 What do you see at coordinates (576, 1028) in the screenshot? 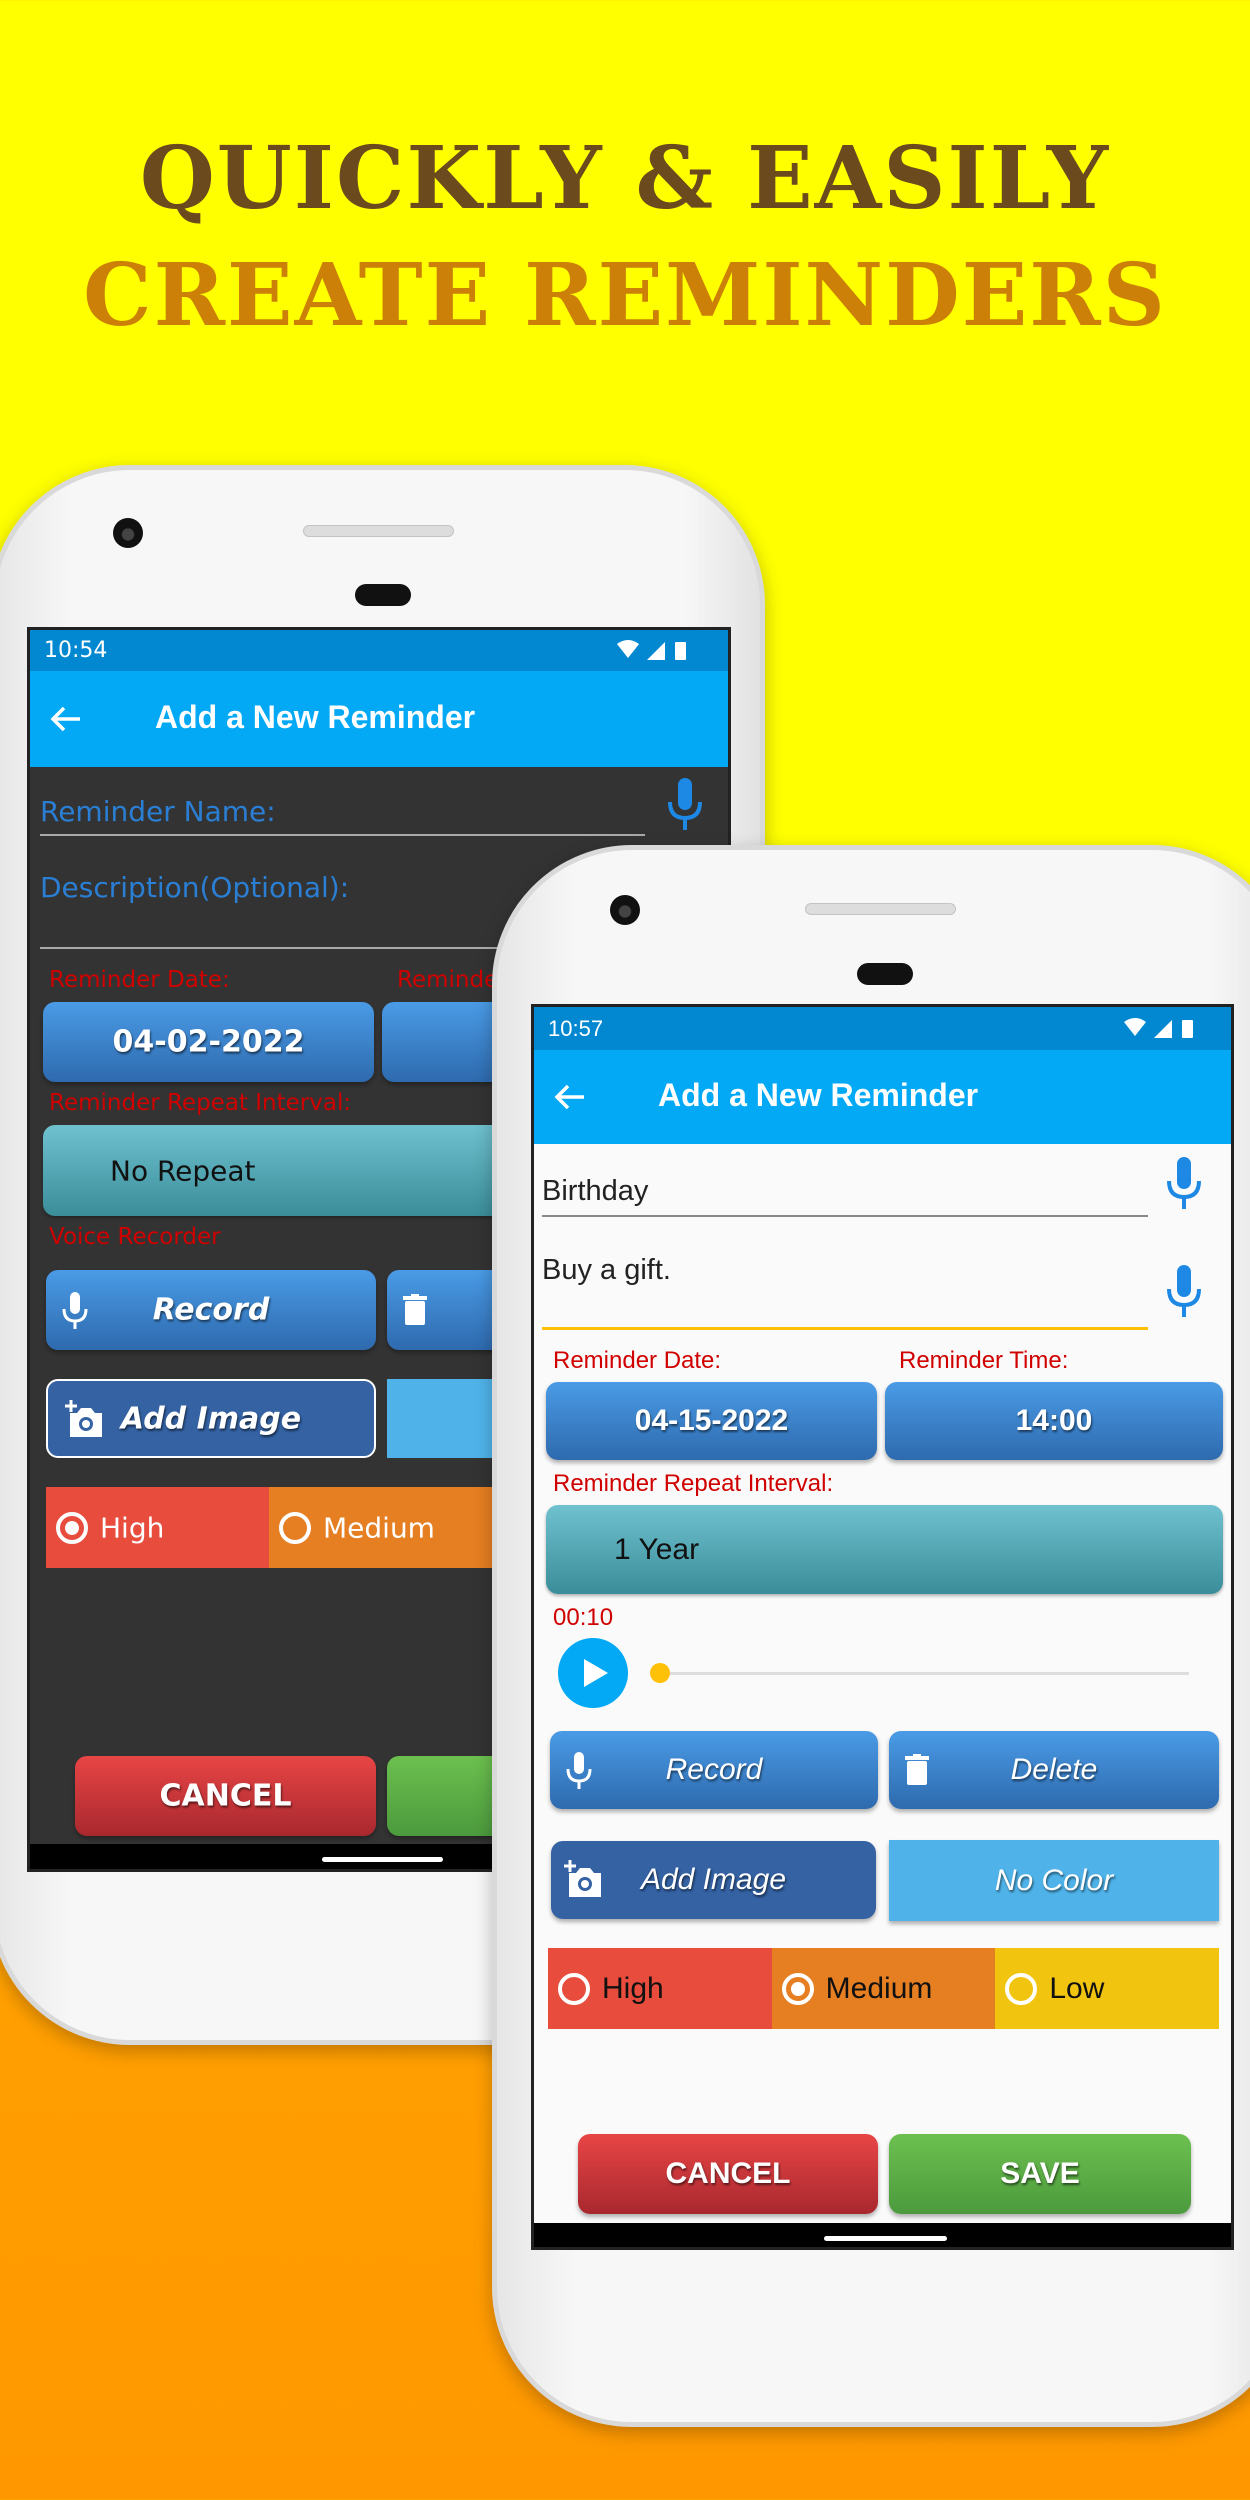
I see `status-time: 10:57` at bounding box center [576, 1028].